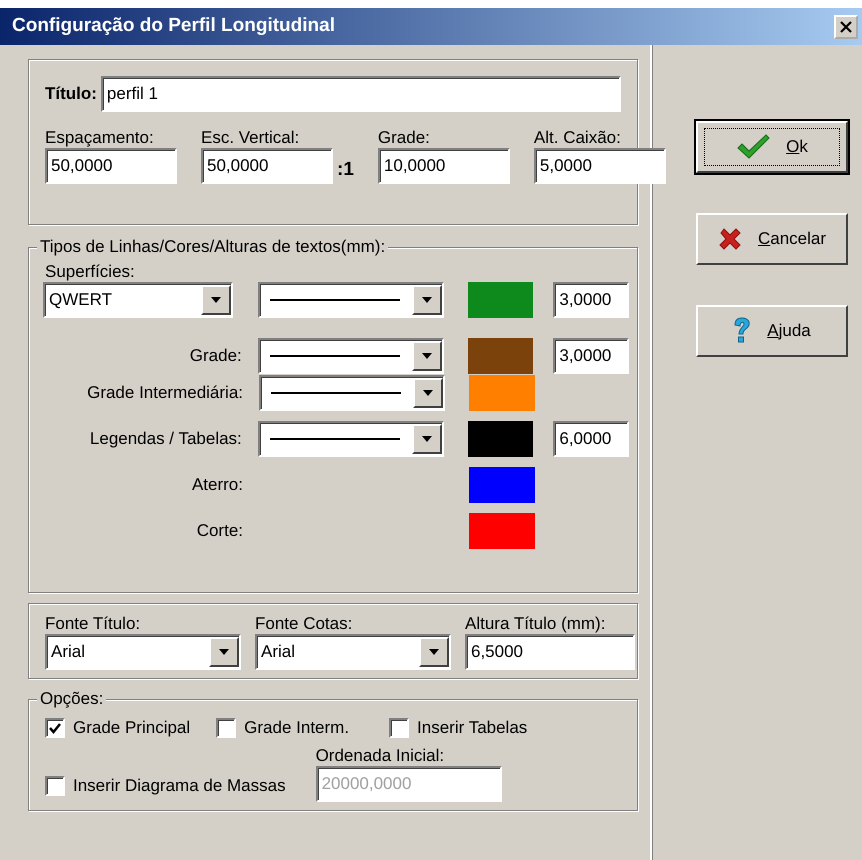  I want to click on close-button, so click(846, 26).